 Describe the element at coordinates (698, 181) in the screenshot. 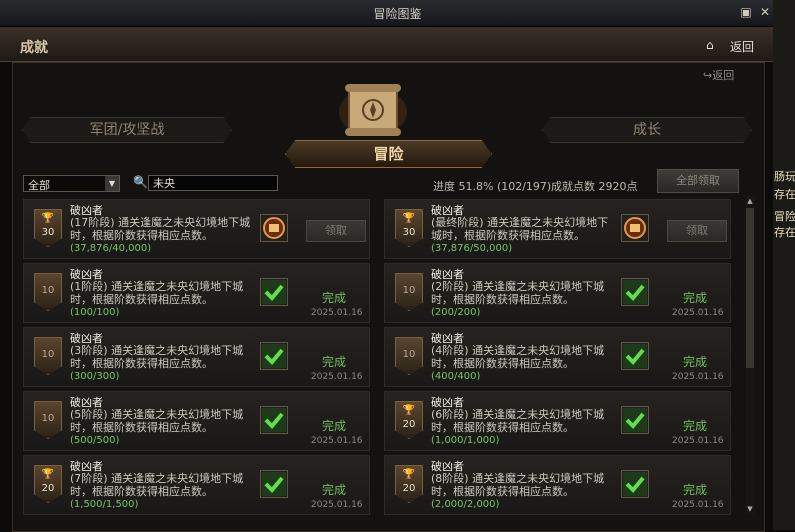

I see `claim-all-button: 全部领取` at that location.